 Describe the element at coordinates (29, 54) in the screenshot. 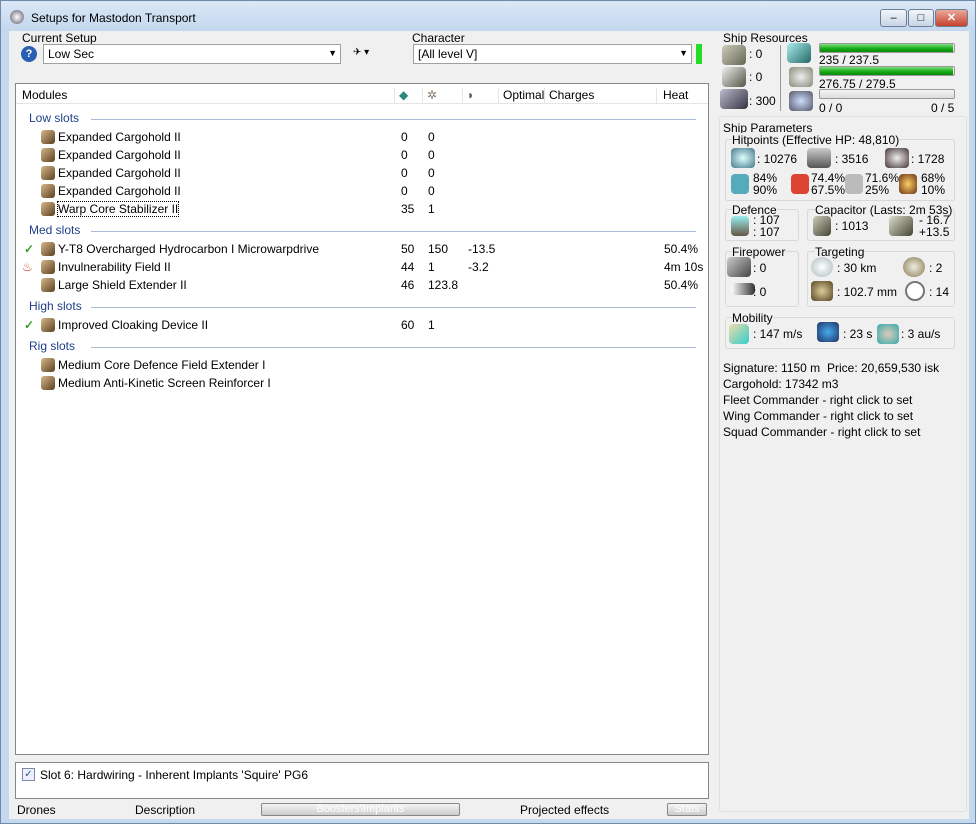

I see `help-icon: ?` at that location.